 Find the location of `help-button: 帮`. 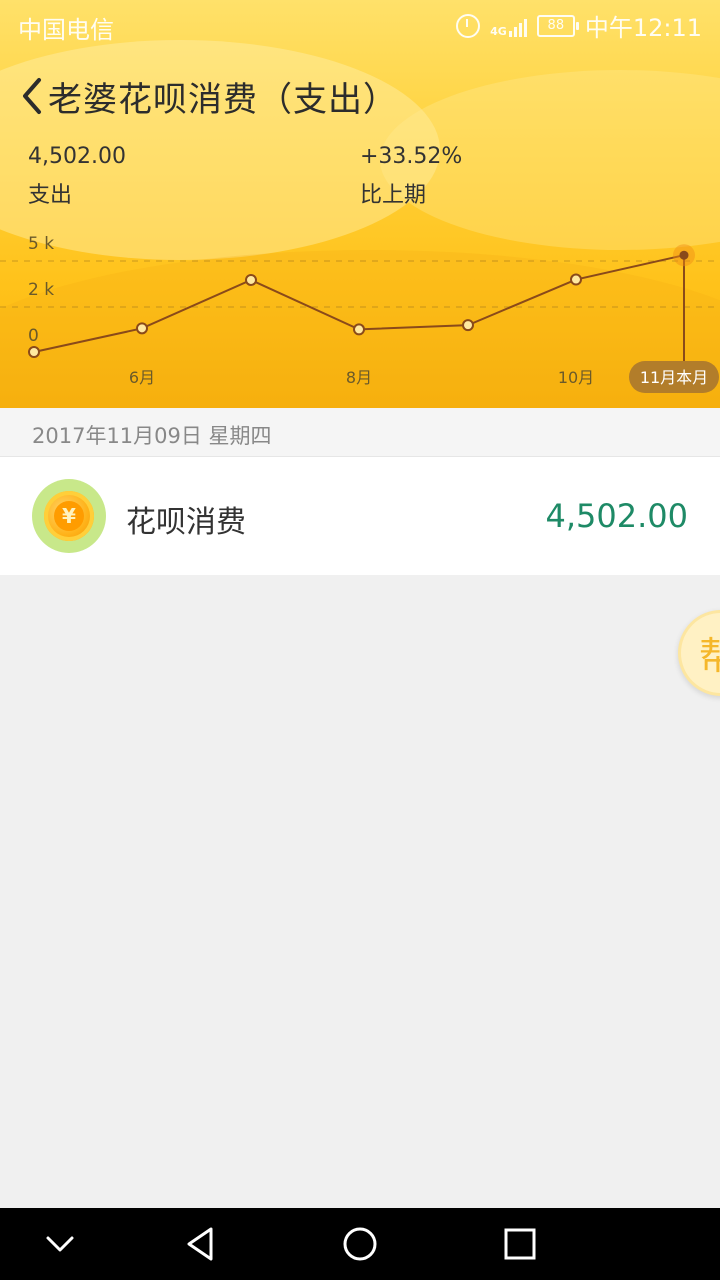

help-button: 帮 is located at coordinates (699, 653).